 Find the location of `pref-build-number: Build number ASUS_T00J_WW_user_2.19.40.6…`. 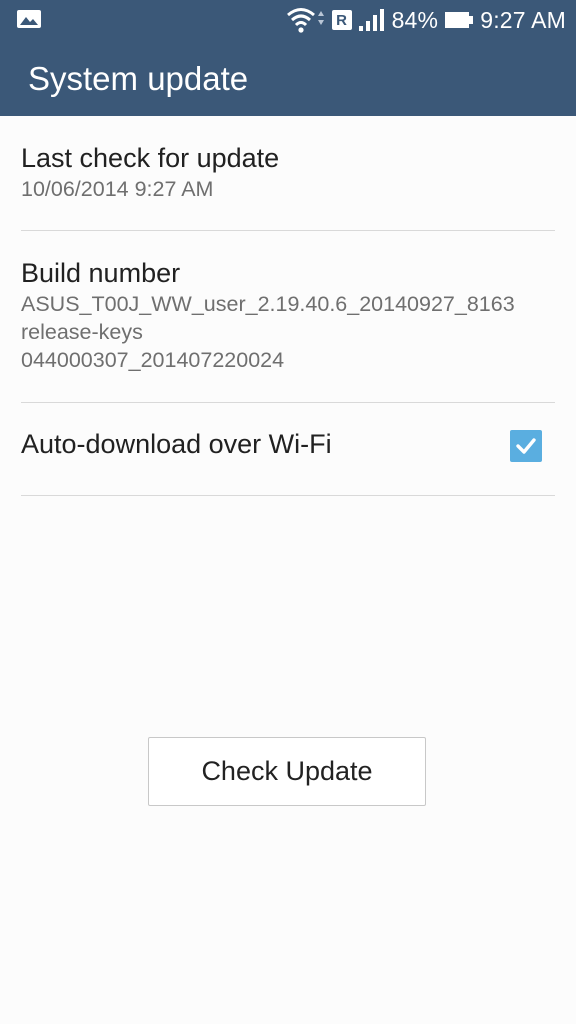

pref-build-number: Build number ASUS_T00J_WW_user_2.19.40.6… is located at coordinates (288, 315).